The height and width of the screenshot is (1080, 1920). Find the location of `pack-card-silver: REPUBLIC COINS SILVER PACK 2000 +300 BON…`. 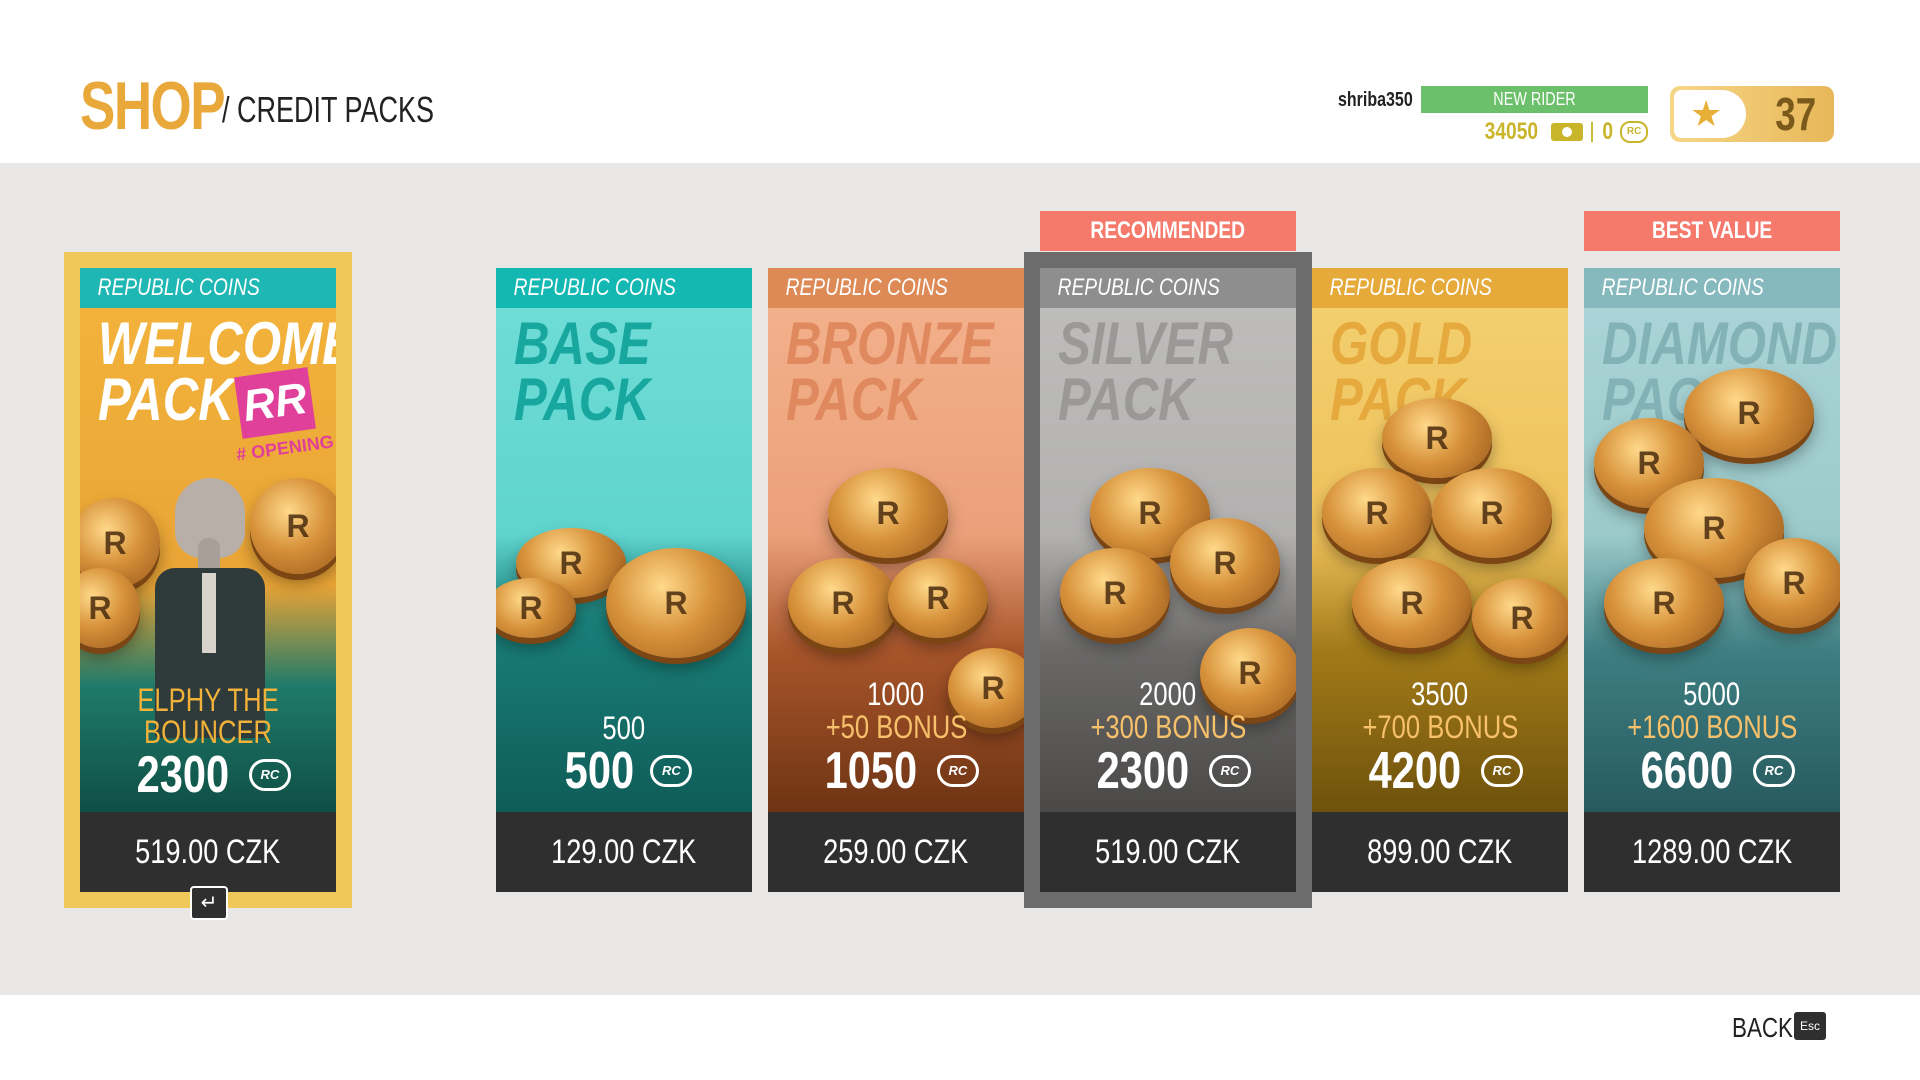

pack-card-silver: REPUBLIC COINS SILVER PACK 2000 +300 BON… is located at coordinates (1168, 580).